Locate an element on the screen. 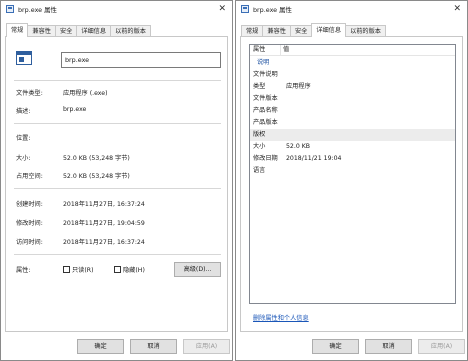 This screenshot has width=468, height=361. created-value: 2018年11月27日, 16:37:24 is located at coordinates (104, 204).